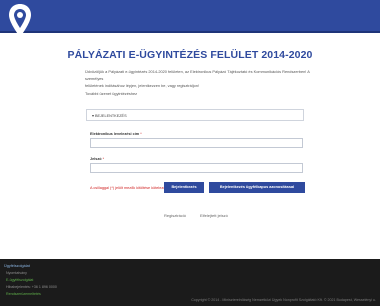 This screenshot has width=380, height=306. I want to click on email-required-mark: *, so click(141, 134).